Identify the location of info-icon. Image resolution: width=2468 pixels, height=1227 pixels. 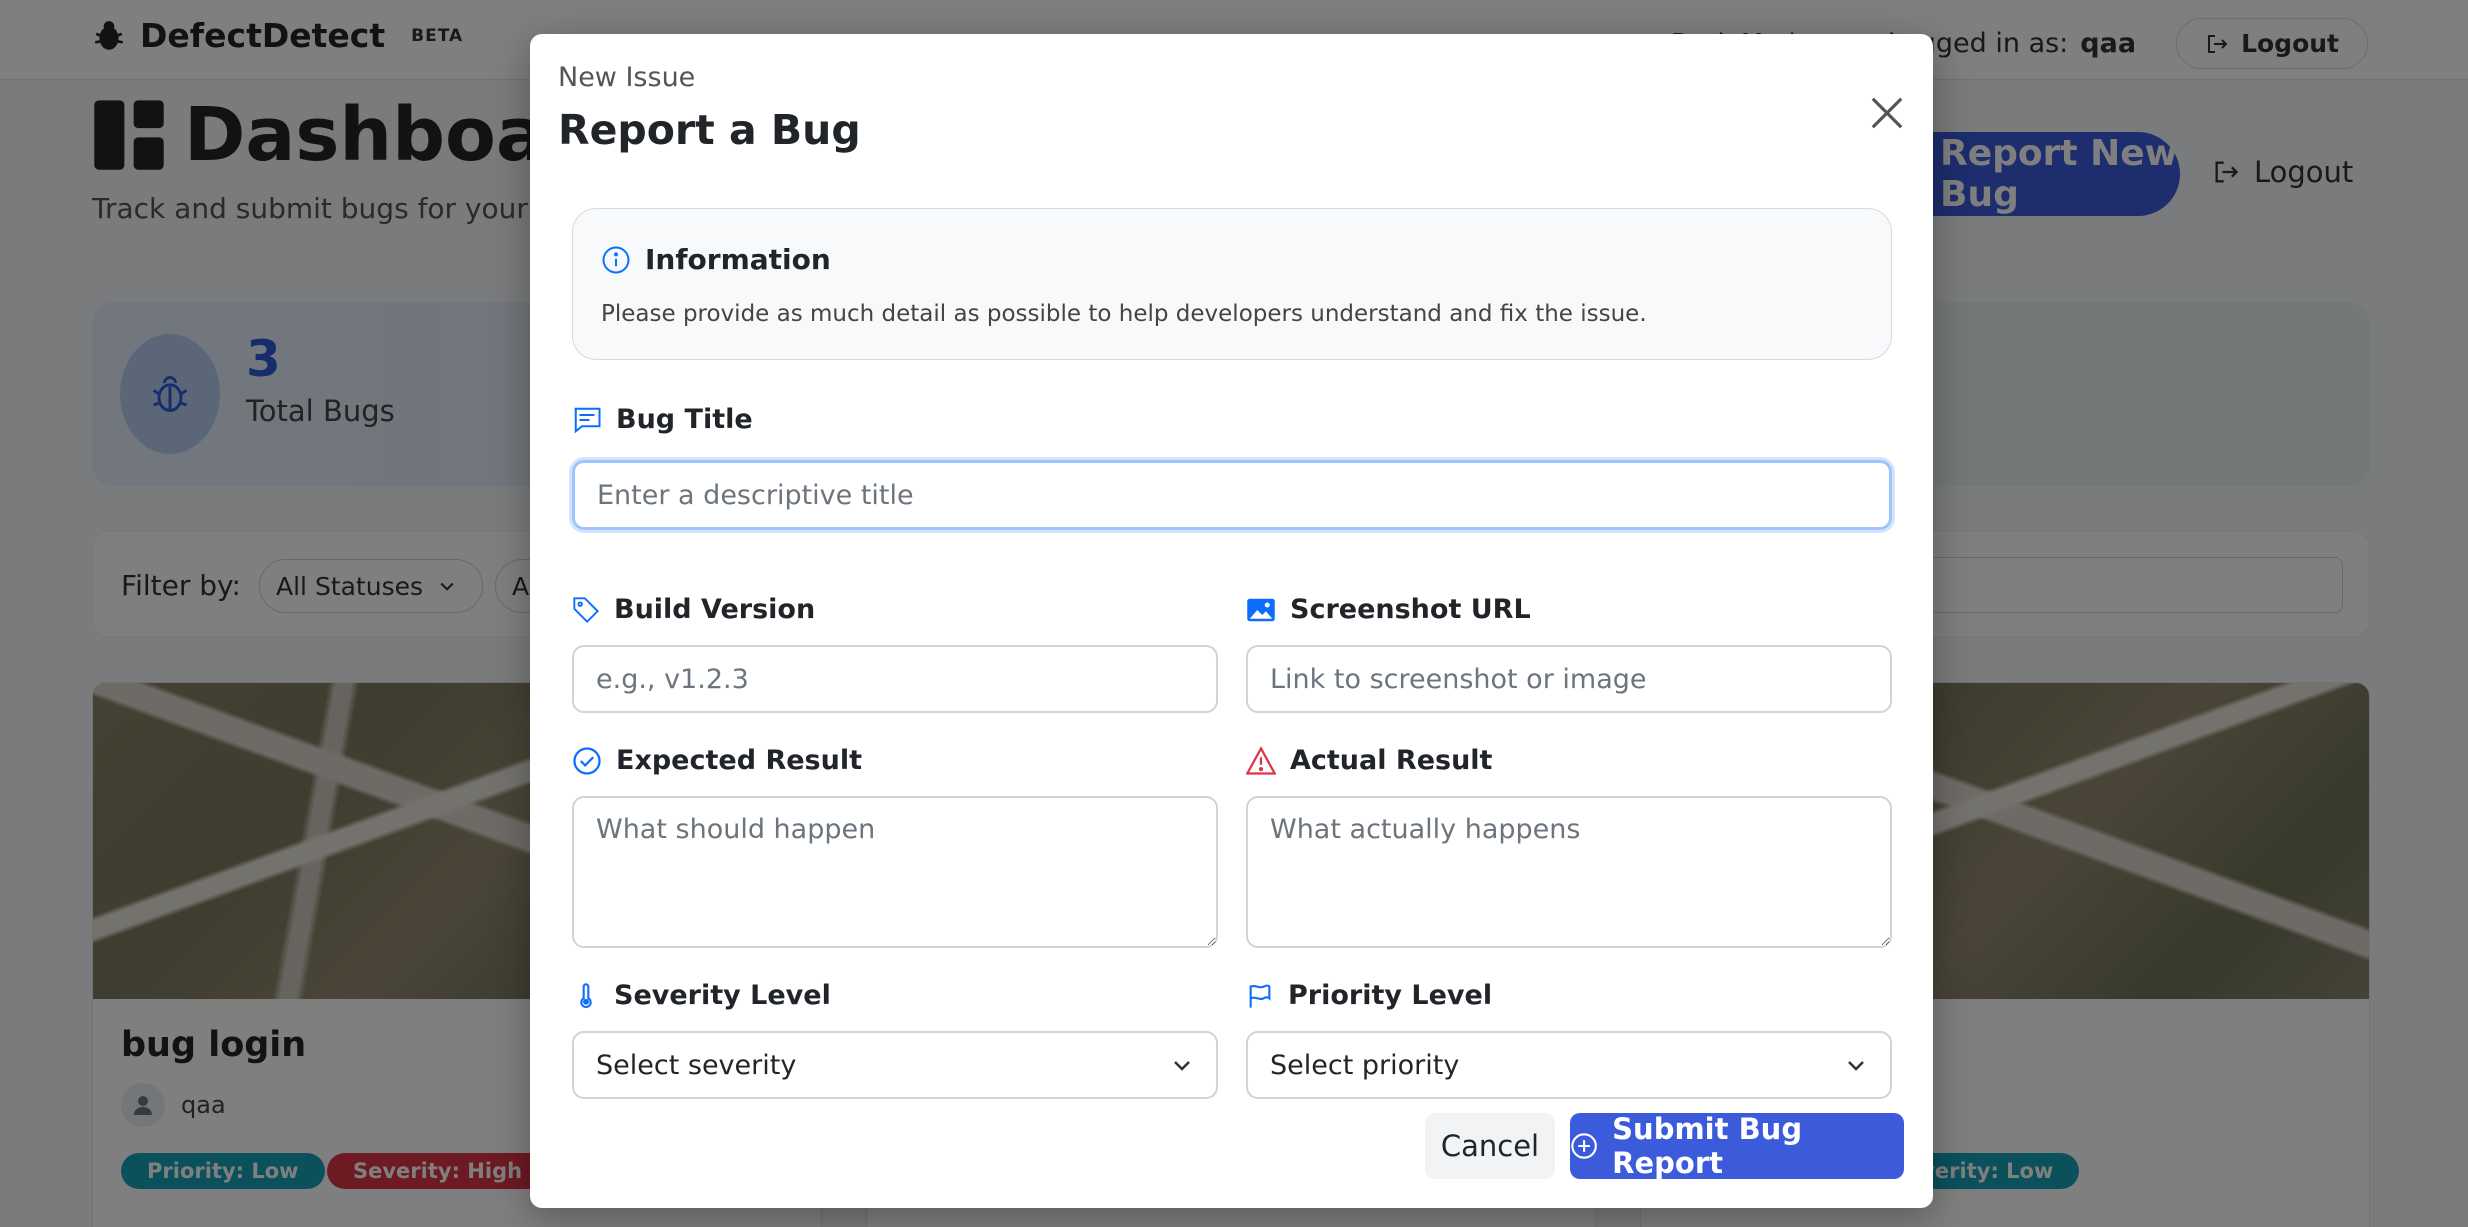
(616, 259).